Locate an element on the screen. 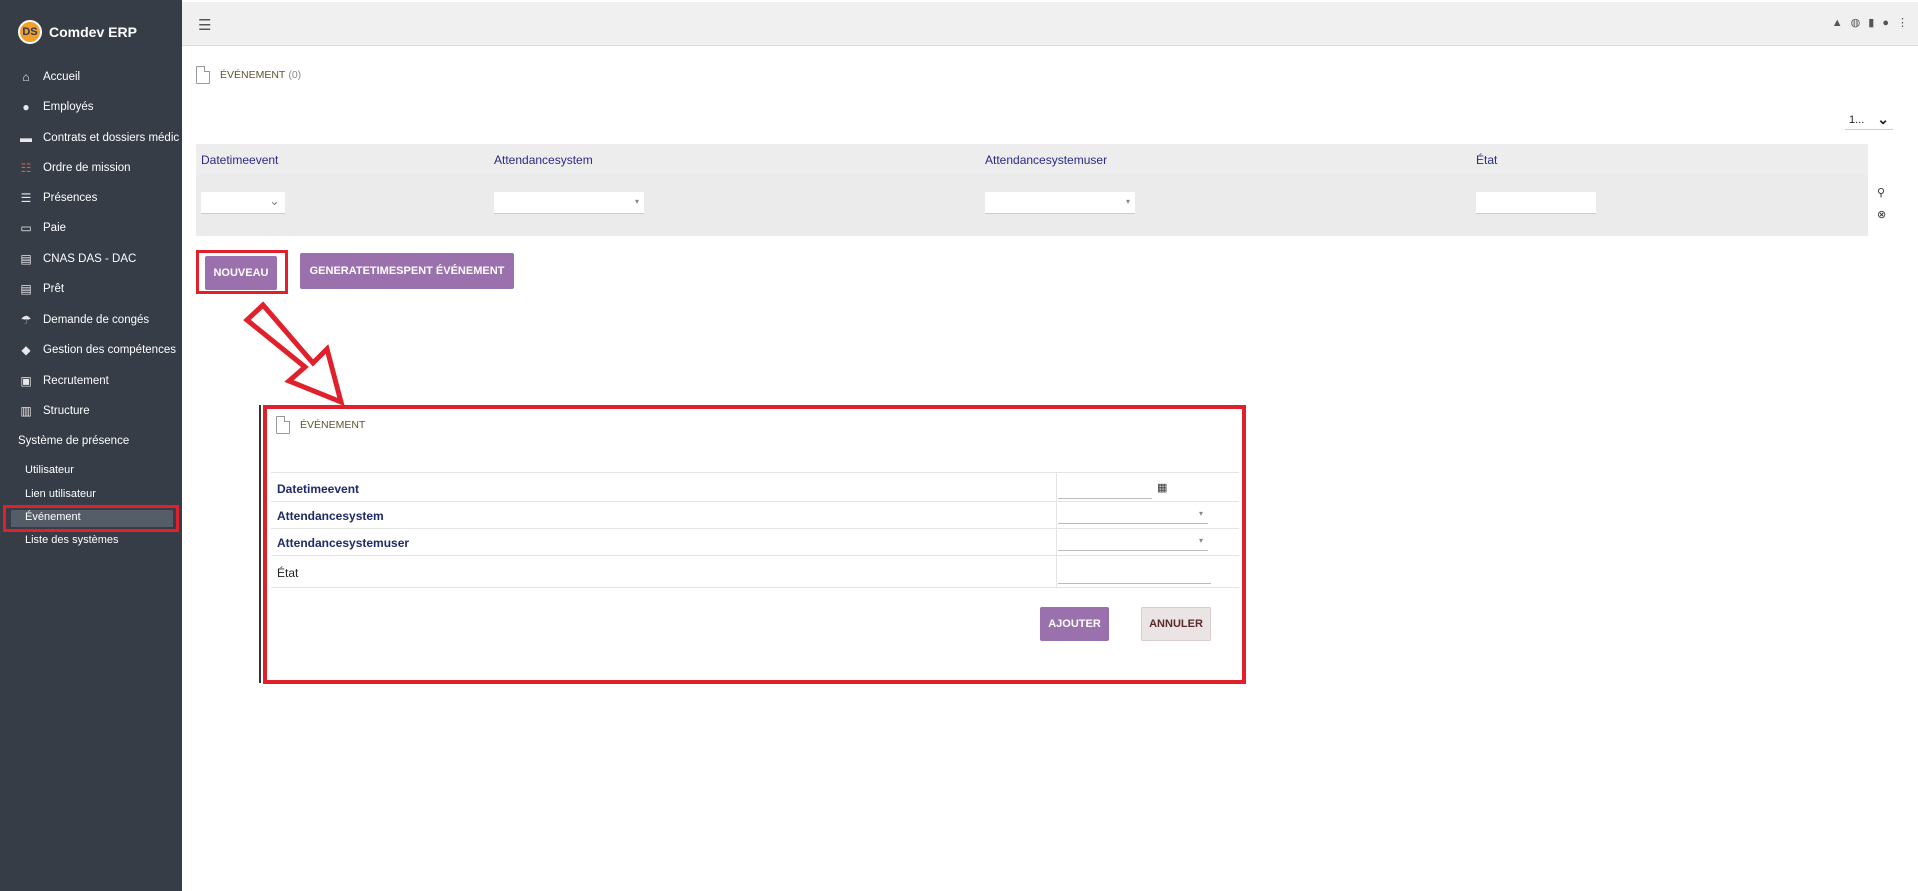  sidebar-item-presences: ☰ Présences is located at coordinates (58, 198).